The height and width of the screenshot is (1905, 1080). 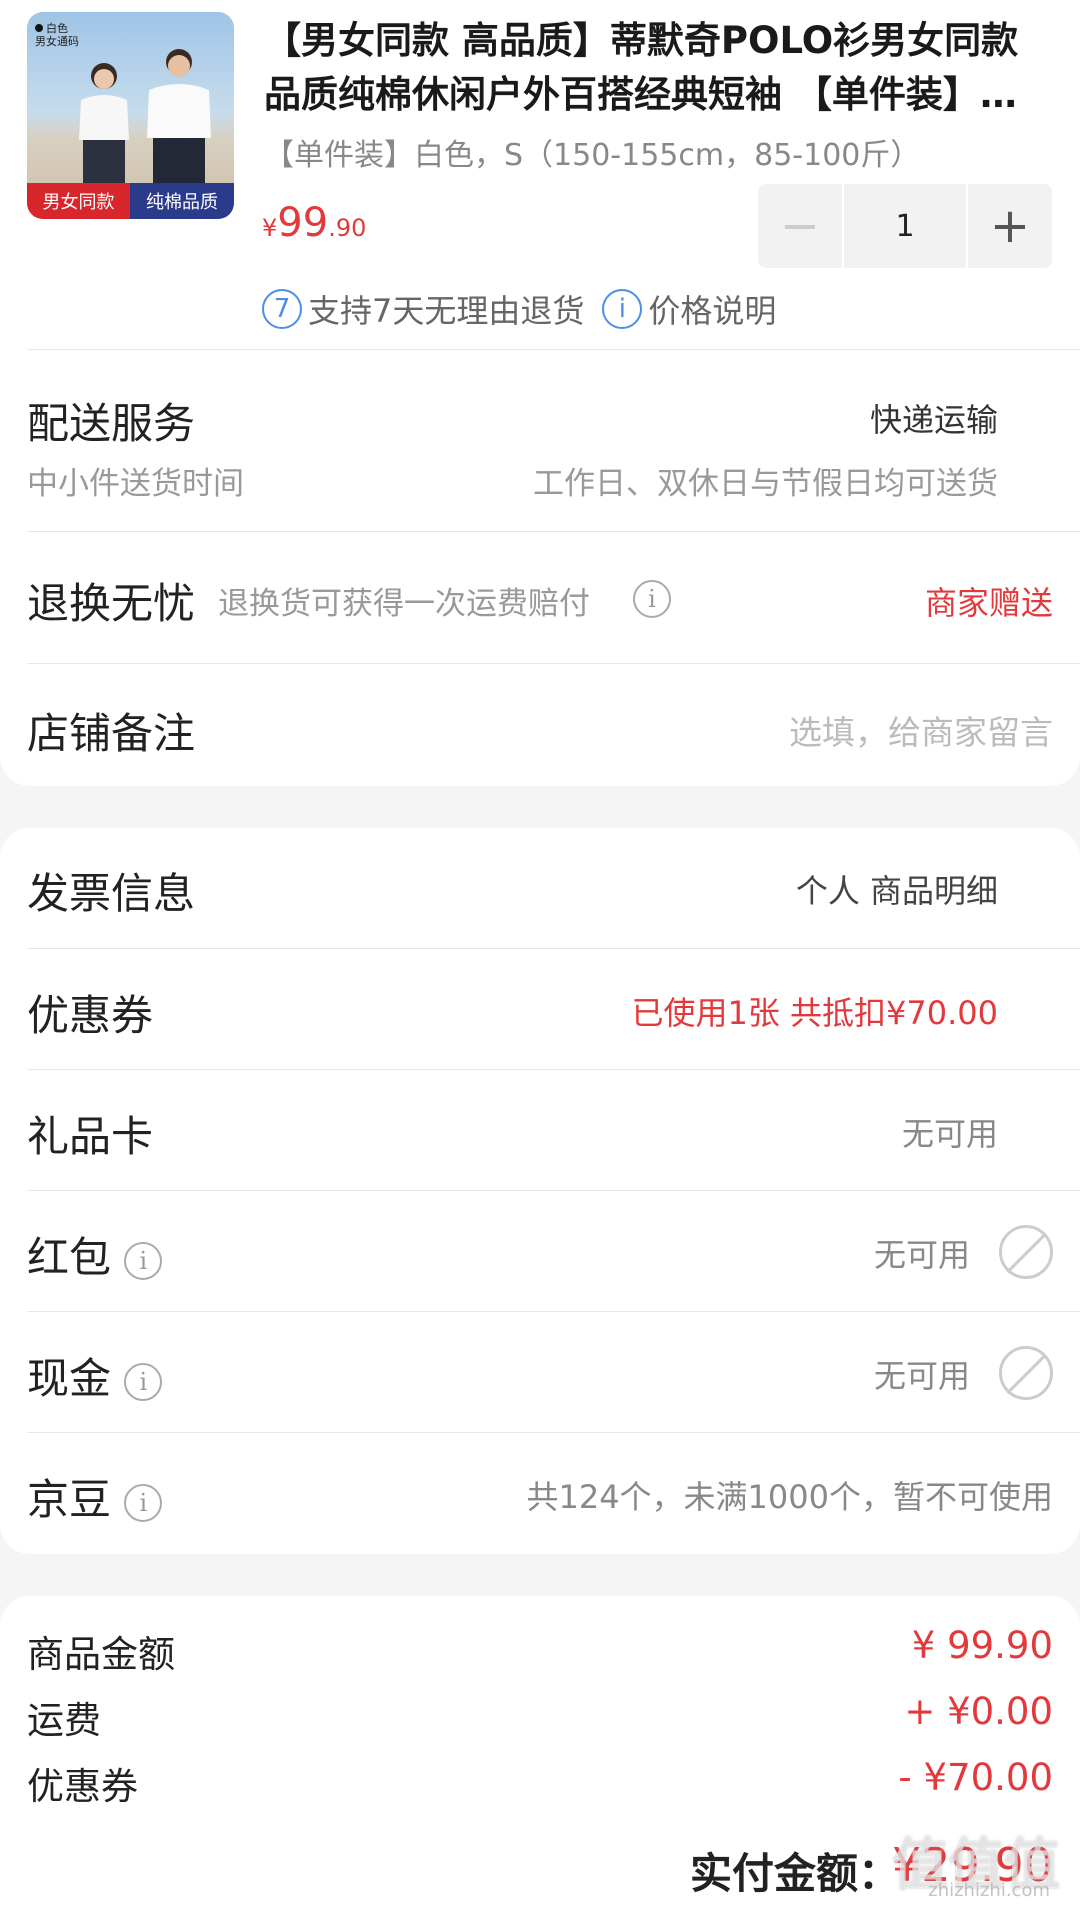 What do you see at coordinates (789, 1497) in the screenshot?
I see `jingdou-value: 共124个，未满1000个，暂不可使用` at bounding box center [789, 1497].